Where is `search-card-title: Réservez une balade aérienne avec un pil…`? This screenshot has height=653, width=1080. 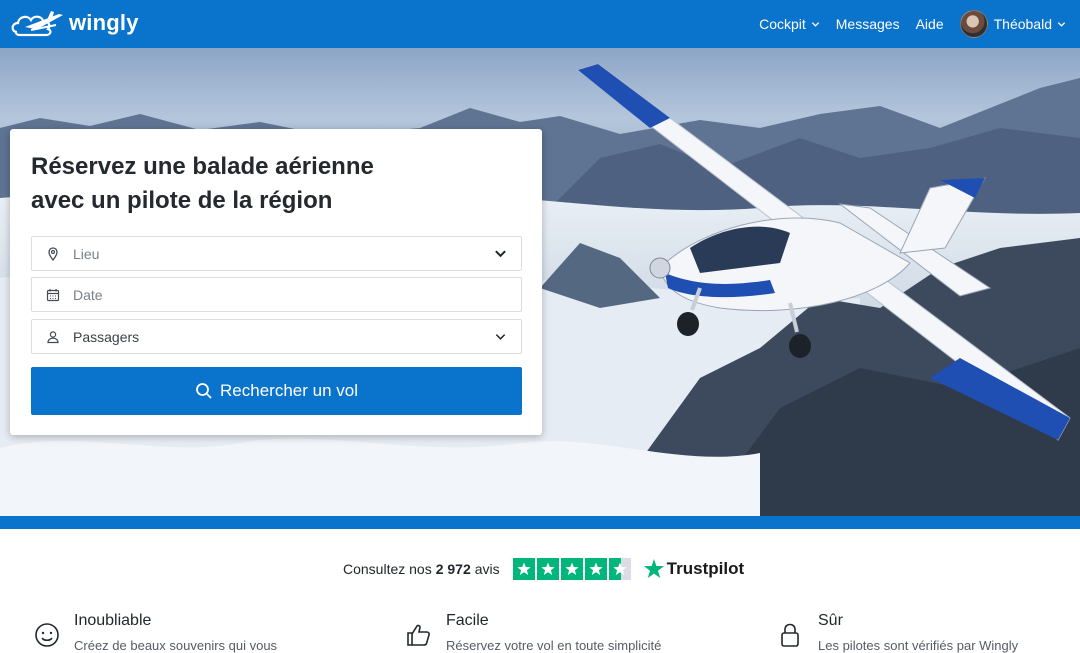 search-card-title: Réservez une balade aérienne avec un pil… is located at coordinates (241, 184).